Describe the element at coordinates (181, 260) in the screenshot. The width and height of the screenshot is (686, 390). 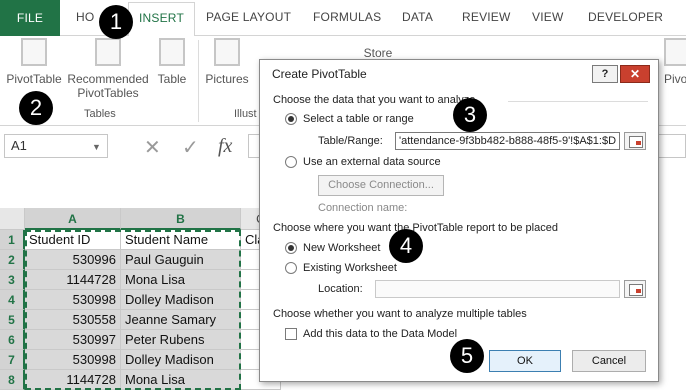
I see `cell-b: Paul Gauguin` at that location.